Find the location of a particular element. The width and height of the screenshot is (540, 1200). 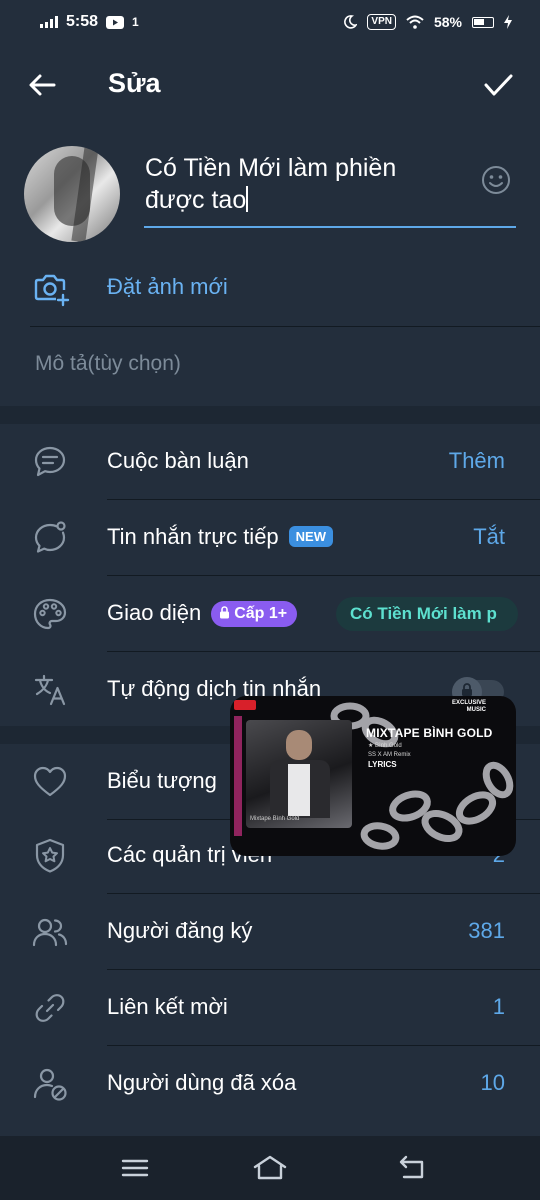

system-nav-bar is located at coordinates (270, 1168).